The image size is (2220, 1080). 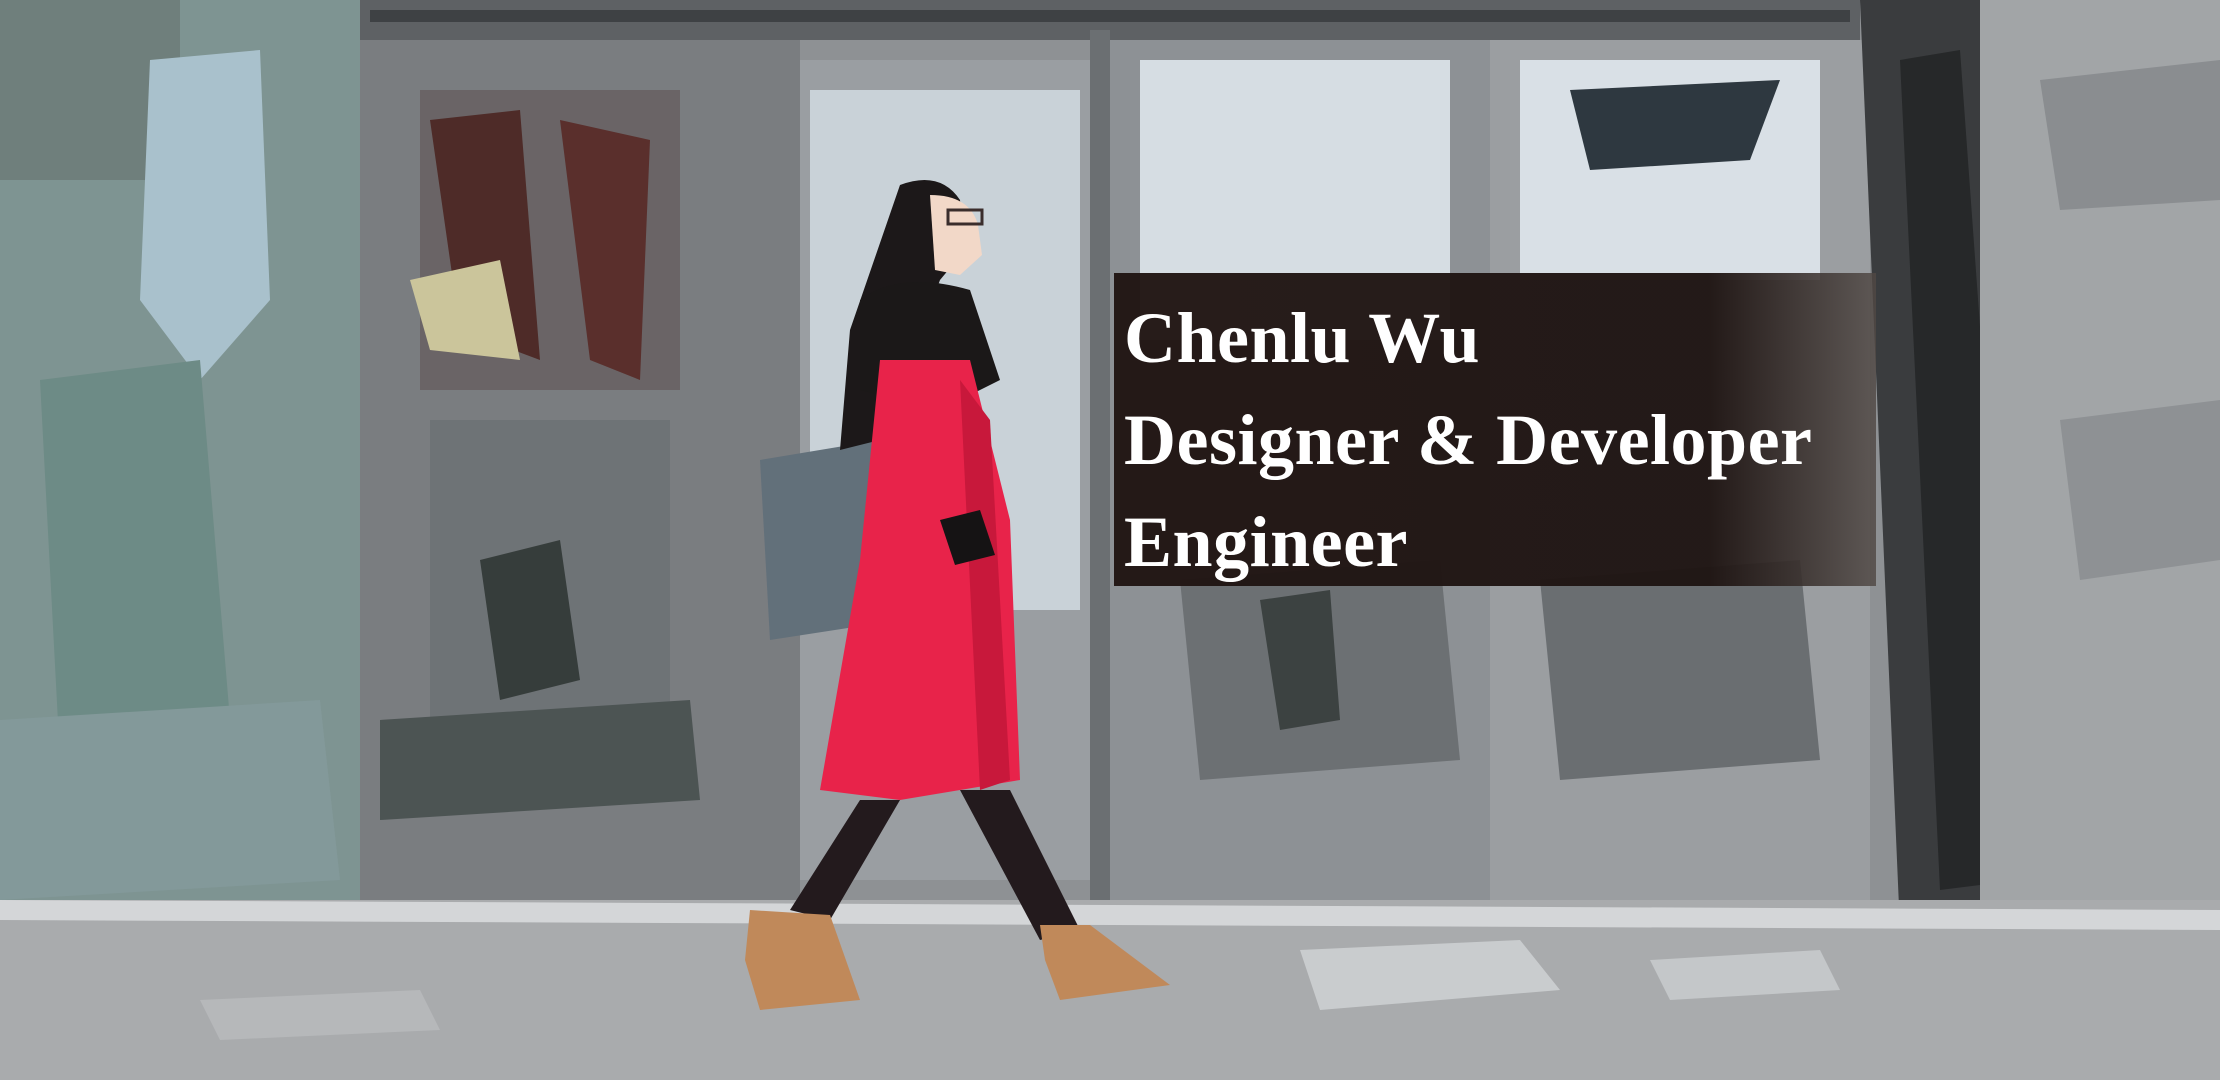 I want to click on hero-caption-box: Chenlu Wu Designer & Developer Engineer, so click(x=1495, y=429).